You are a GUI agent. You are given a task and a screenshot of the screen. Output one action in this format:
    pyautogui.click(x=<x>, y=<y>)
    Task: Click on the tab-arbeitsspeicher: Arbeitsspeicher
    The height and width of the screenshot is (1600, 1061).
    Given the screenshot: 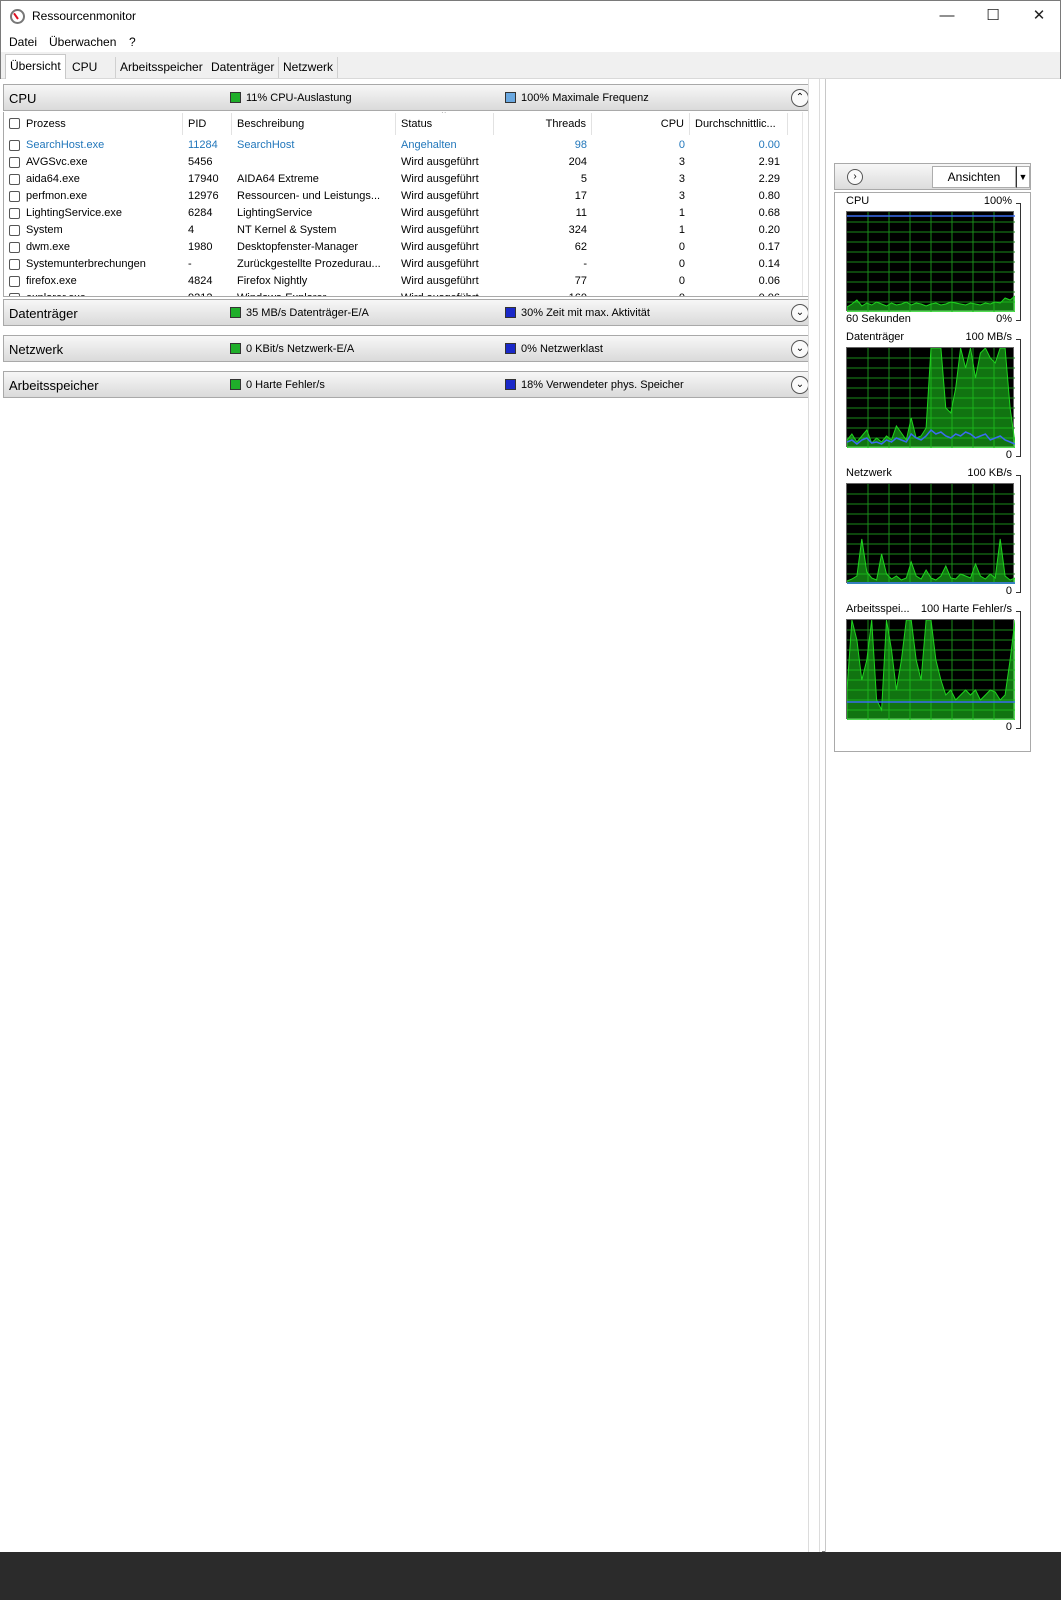 What is the action you would take?
    pyautogui.click(x=162, y=67)
    